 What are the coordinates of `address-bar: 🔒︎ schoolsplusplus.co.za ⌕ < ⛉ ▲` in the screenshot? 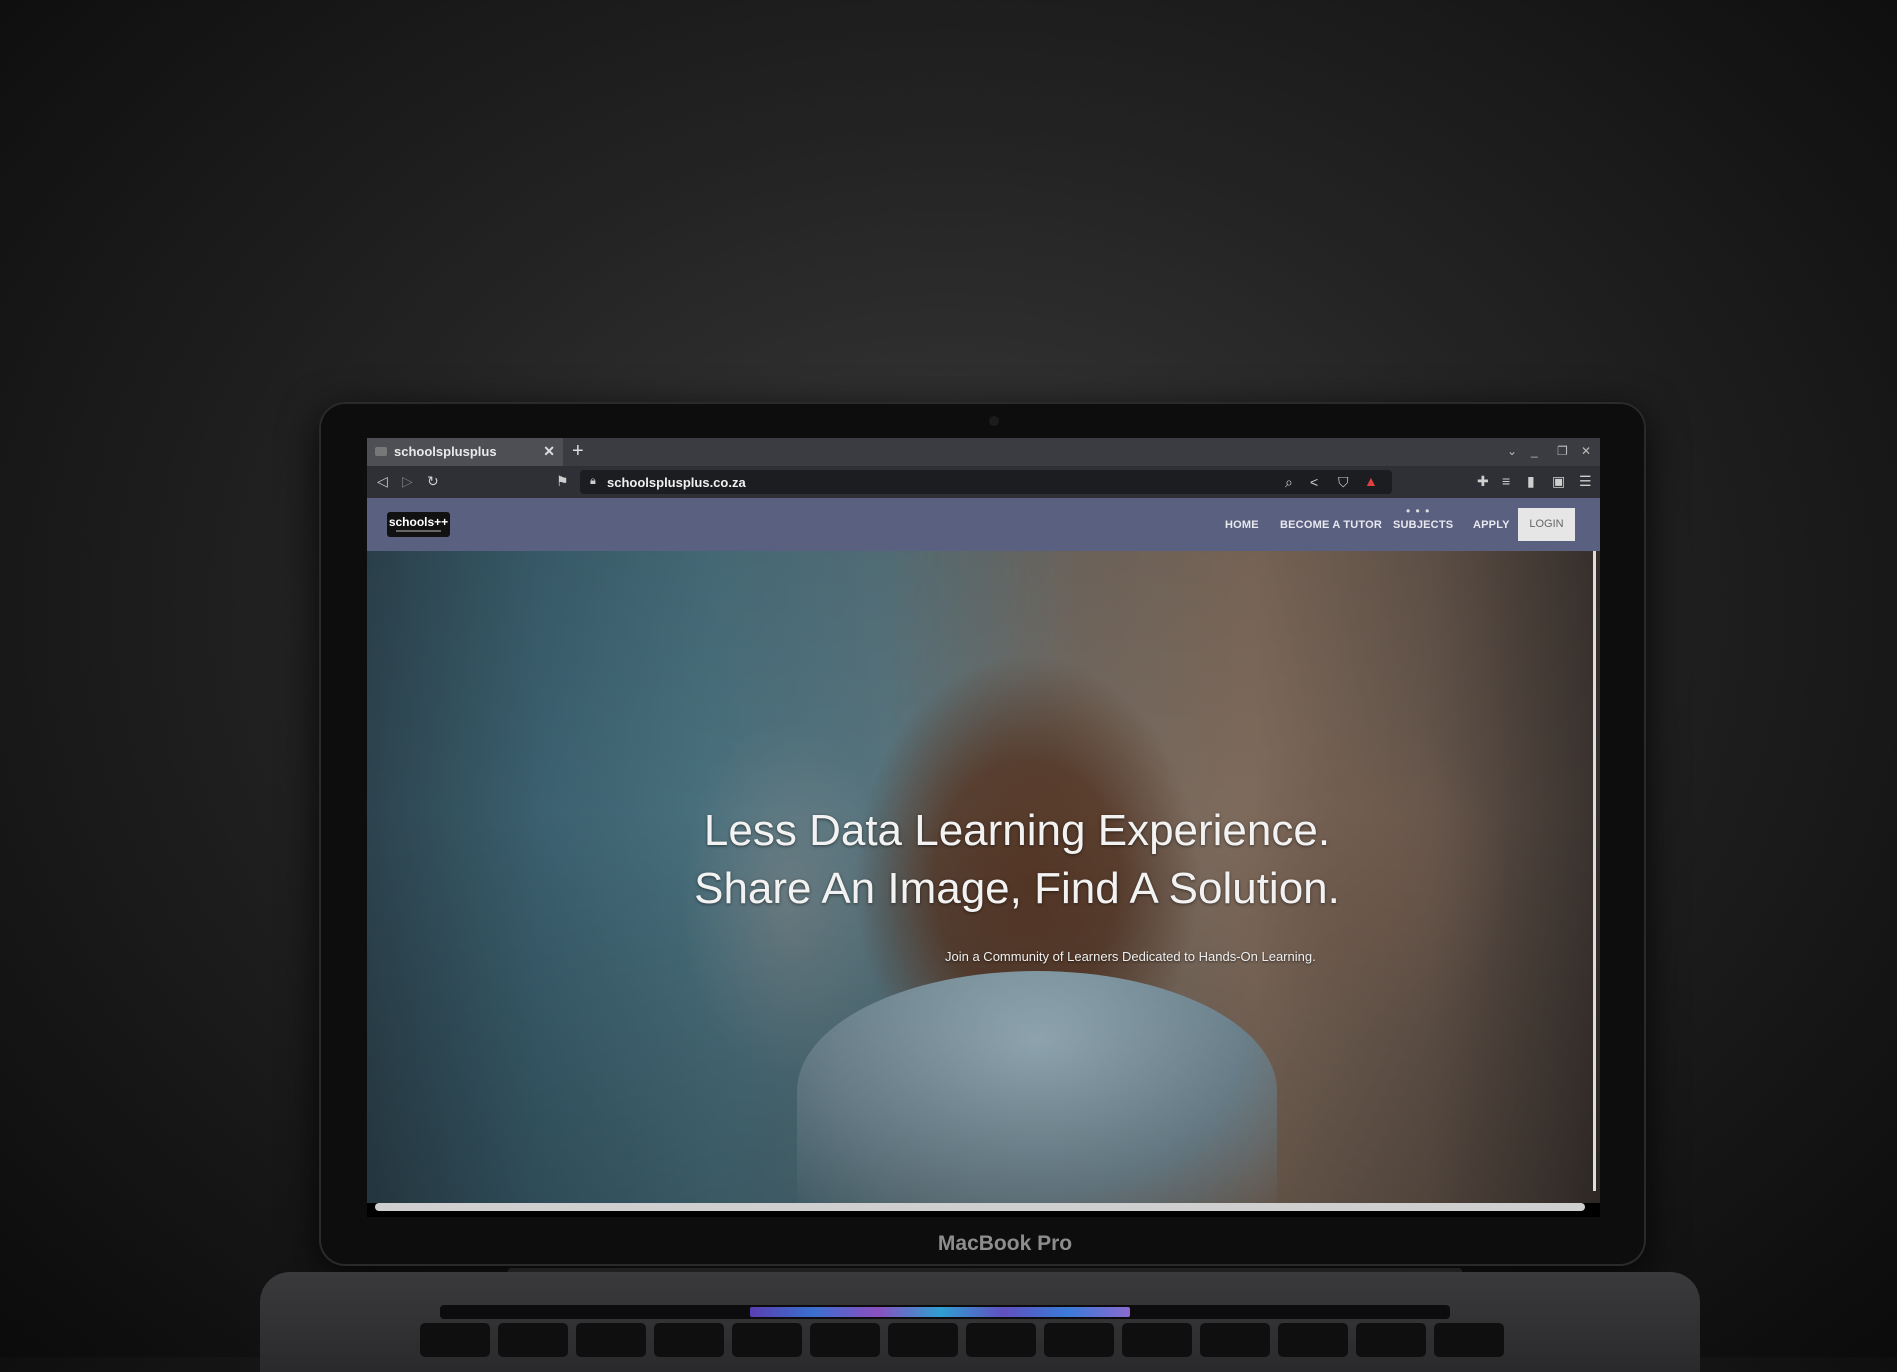 It's located at (986, 482).